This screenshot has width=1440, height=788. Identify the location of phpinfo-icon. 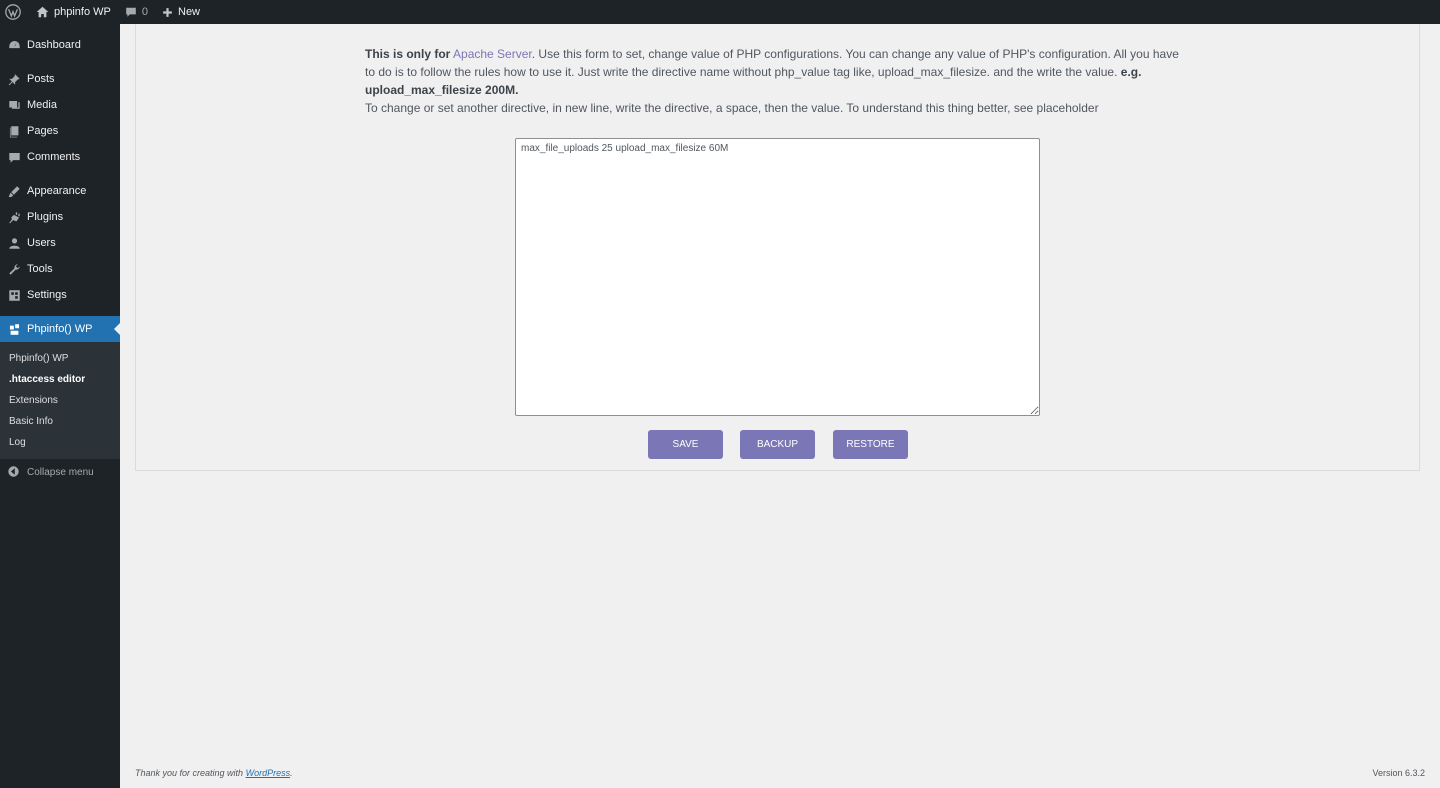
(14, 329).